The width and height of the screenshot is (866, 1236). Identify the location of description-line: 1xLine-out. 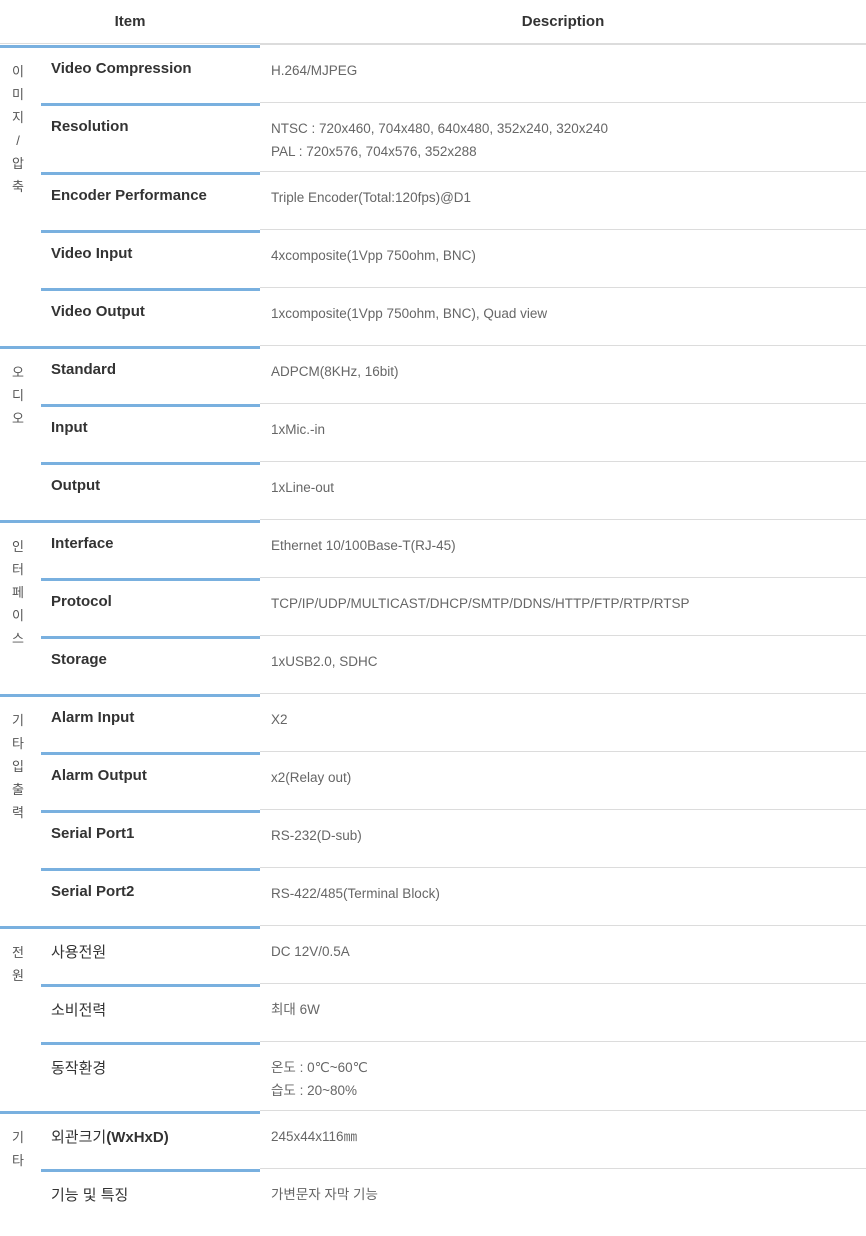
(303, 487).